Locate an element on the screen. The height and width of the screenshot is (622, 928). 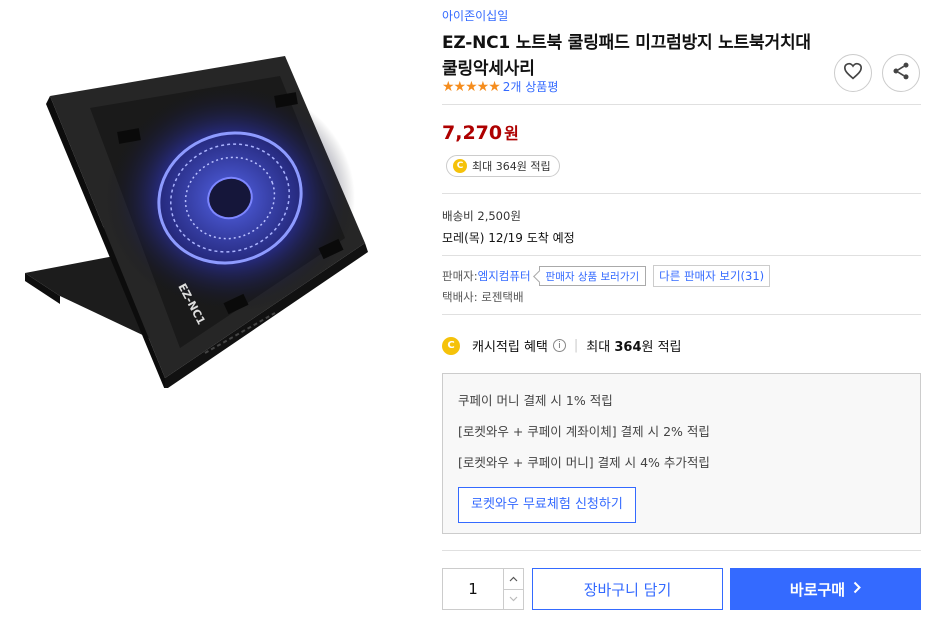
seller-label: 판매자: is located at coordinates (460, 276).